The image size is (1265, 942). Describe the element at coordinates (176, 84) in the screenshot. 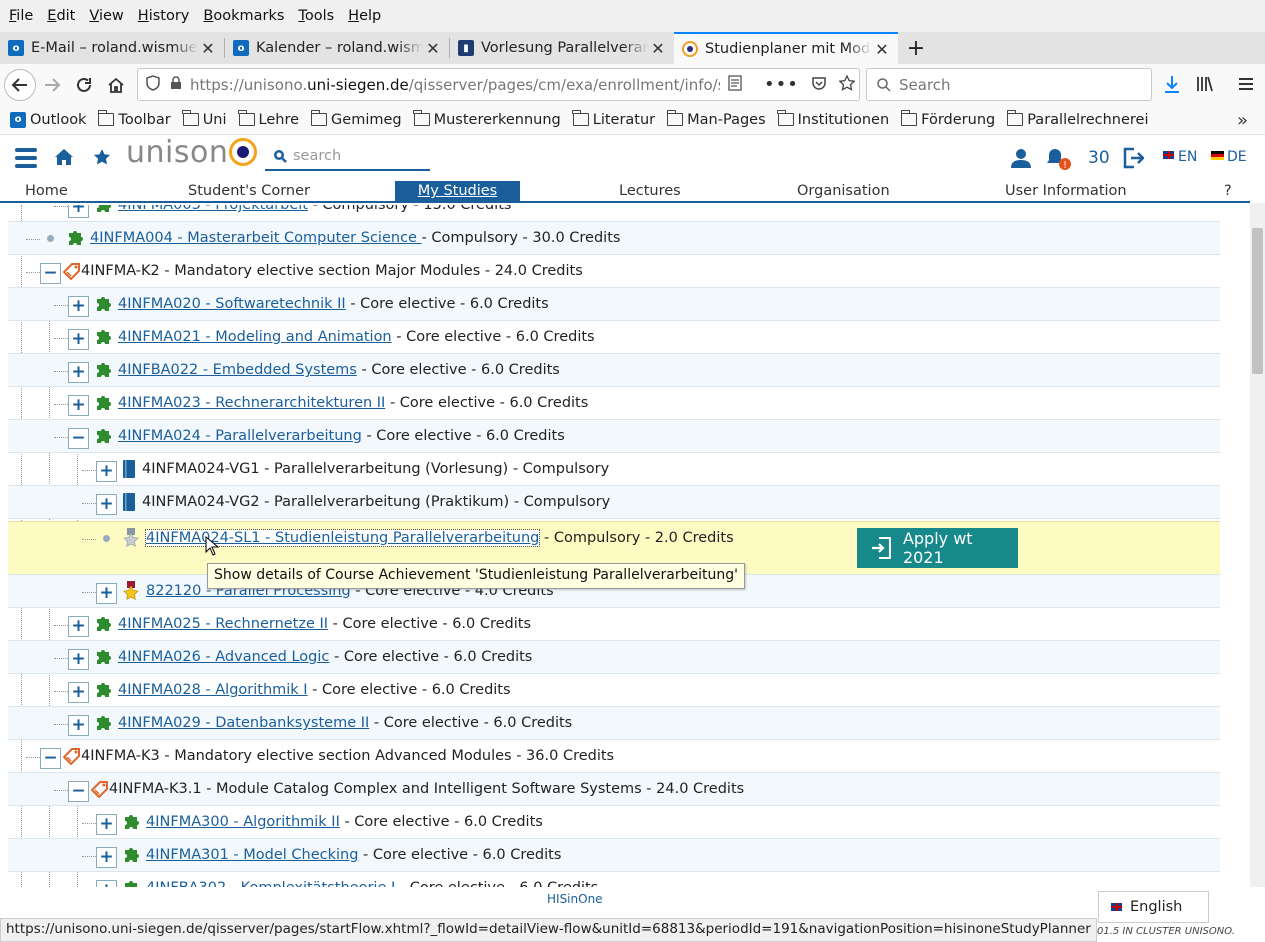

I see `lock-icon` at that location.